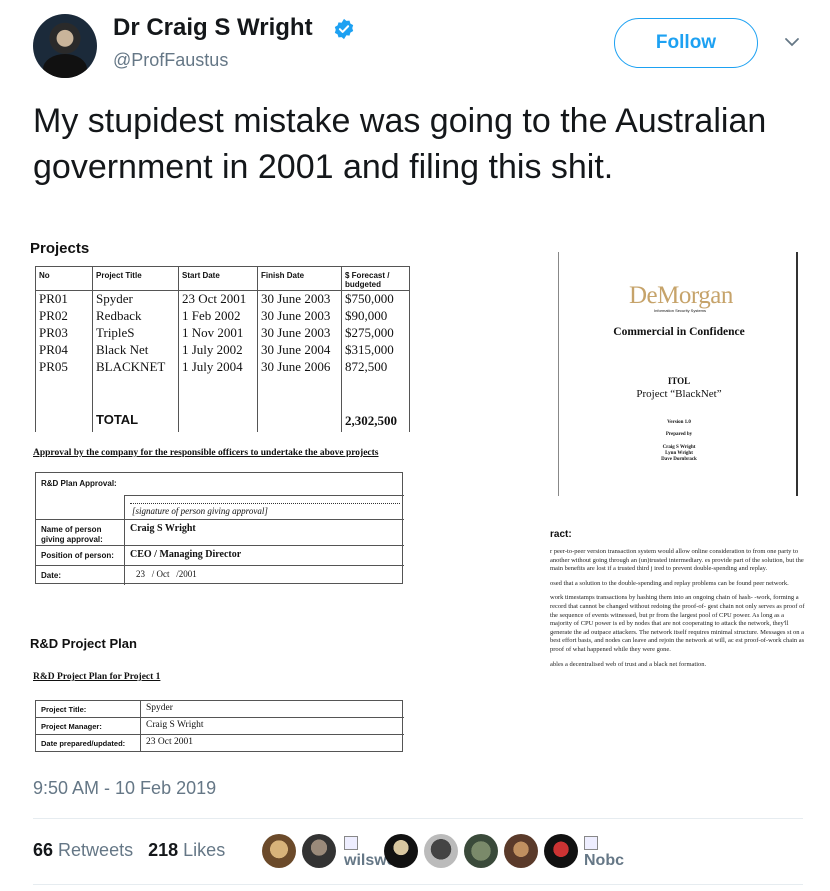 This screenshot has width=830, height=891. What do you see at coordinates (222, 390) in the screenshot?
I see `table-row` at bounding box center [222, 390].